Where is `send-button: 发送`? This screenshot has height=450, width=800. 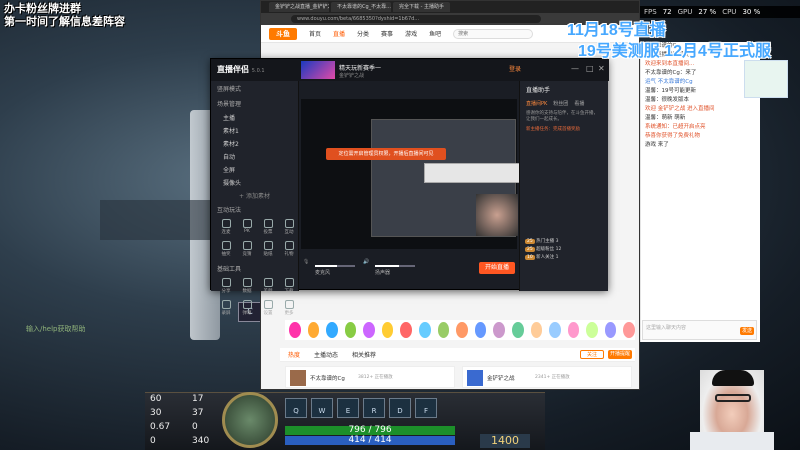
send-button: 发送 is located at coordinates (747, 331).